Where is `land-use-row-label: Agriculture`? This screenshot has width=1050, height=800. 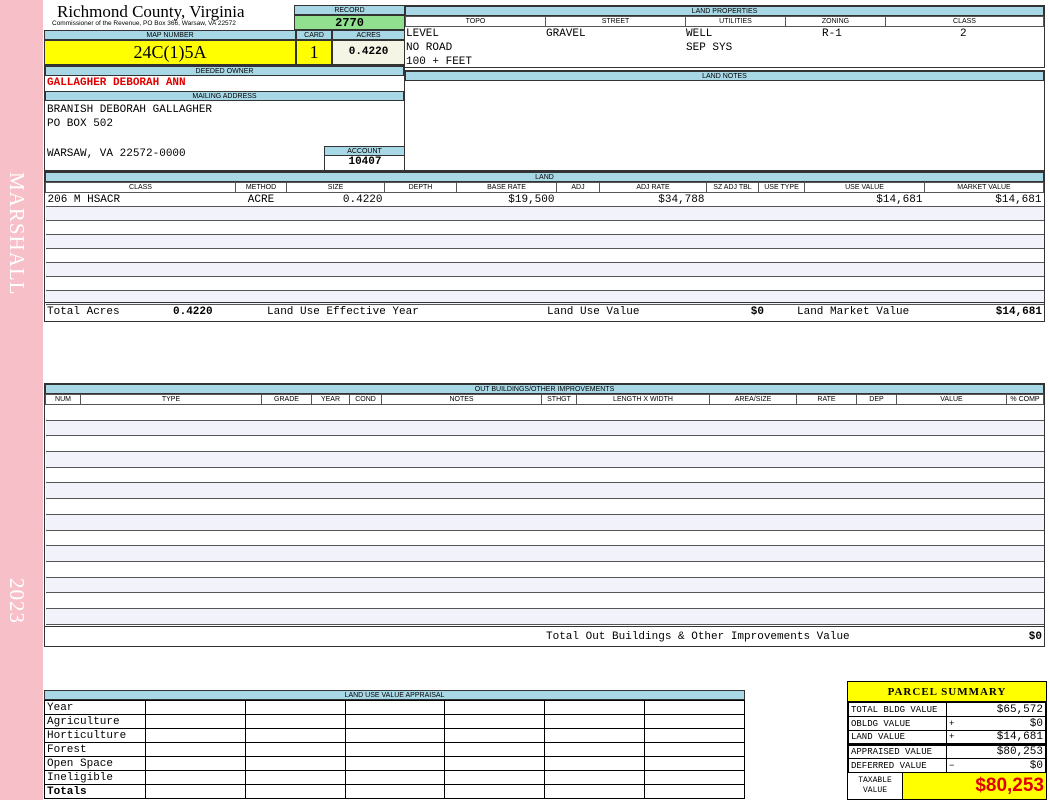
land-use-row-label: Agriculture is located at coordinates (95, 721).